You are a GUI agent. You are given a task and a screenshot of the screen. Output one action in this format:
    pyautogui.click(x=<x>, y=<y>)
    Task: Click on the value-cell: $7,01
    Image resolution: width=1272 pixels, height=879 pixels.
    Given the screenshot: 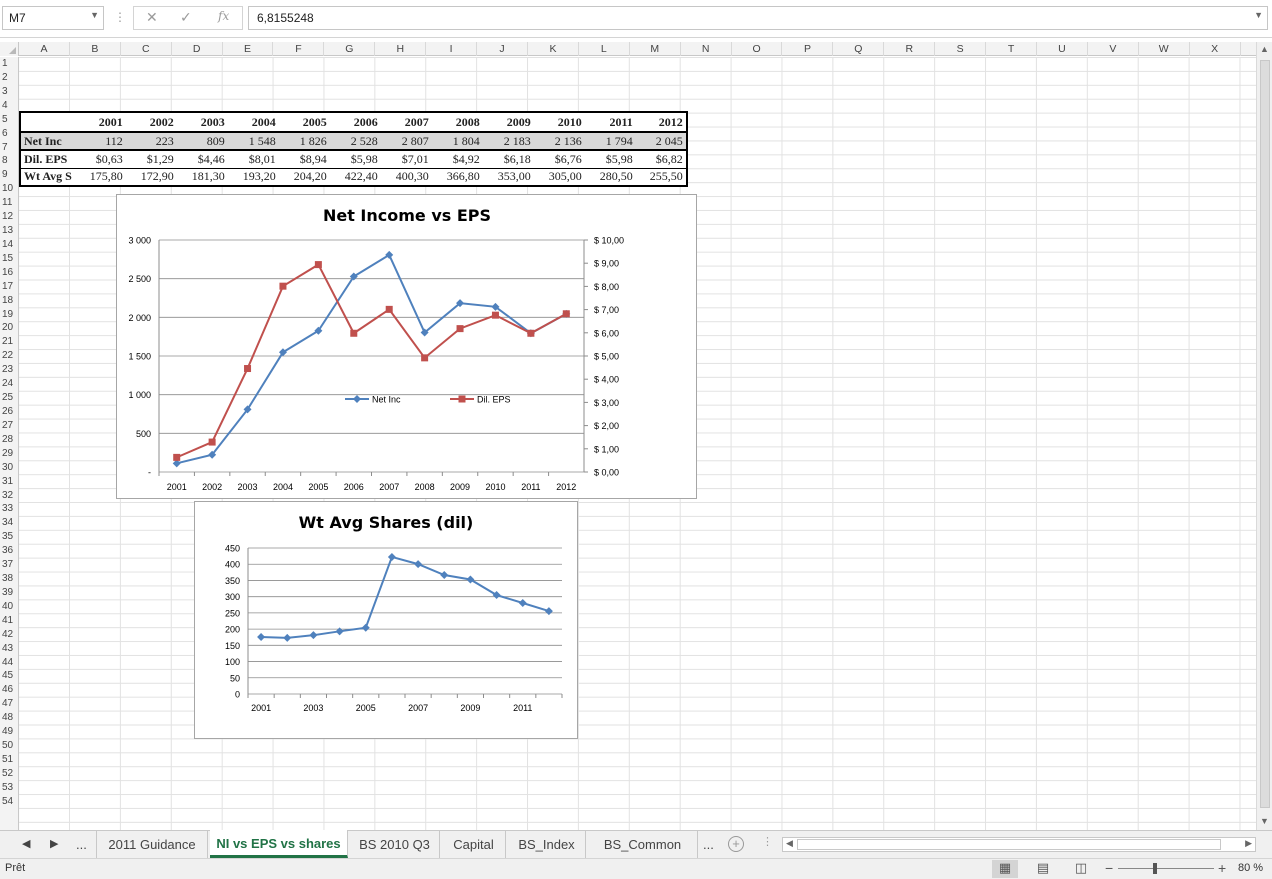 What is the action you would take?
    pyautogui.click(x=406, y=159)
    